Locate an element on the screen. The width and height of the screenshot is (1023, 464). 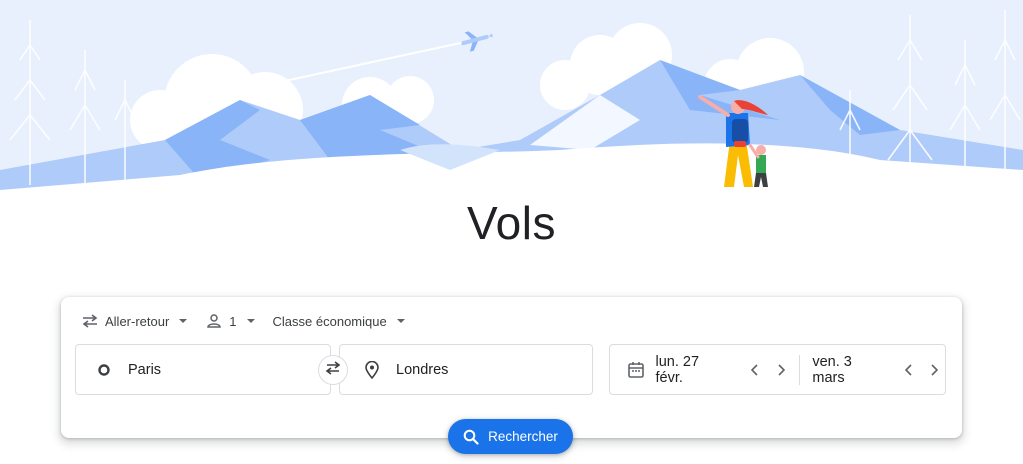
trip-type-label: Aller-retour is located at coordinates (137, 321).